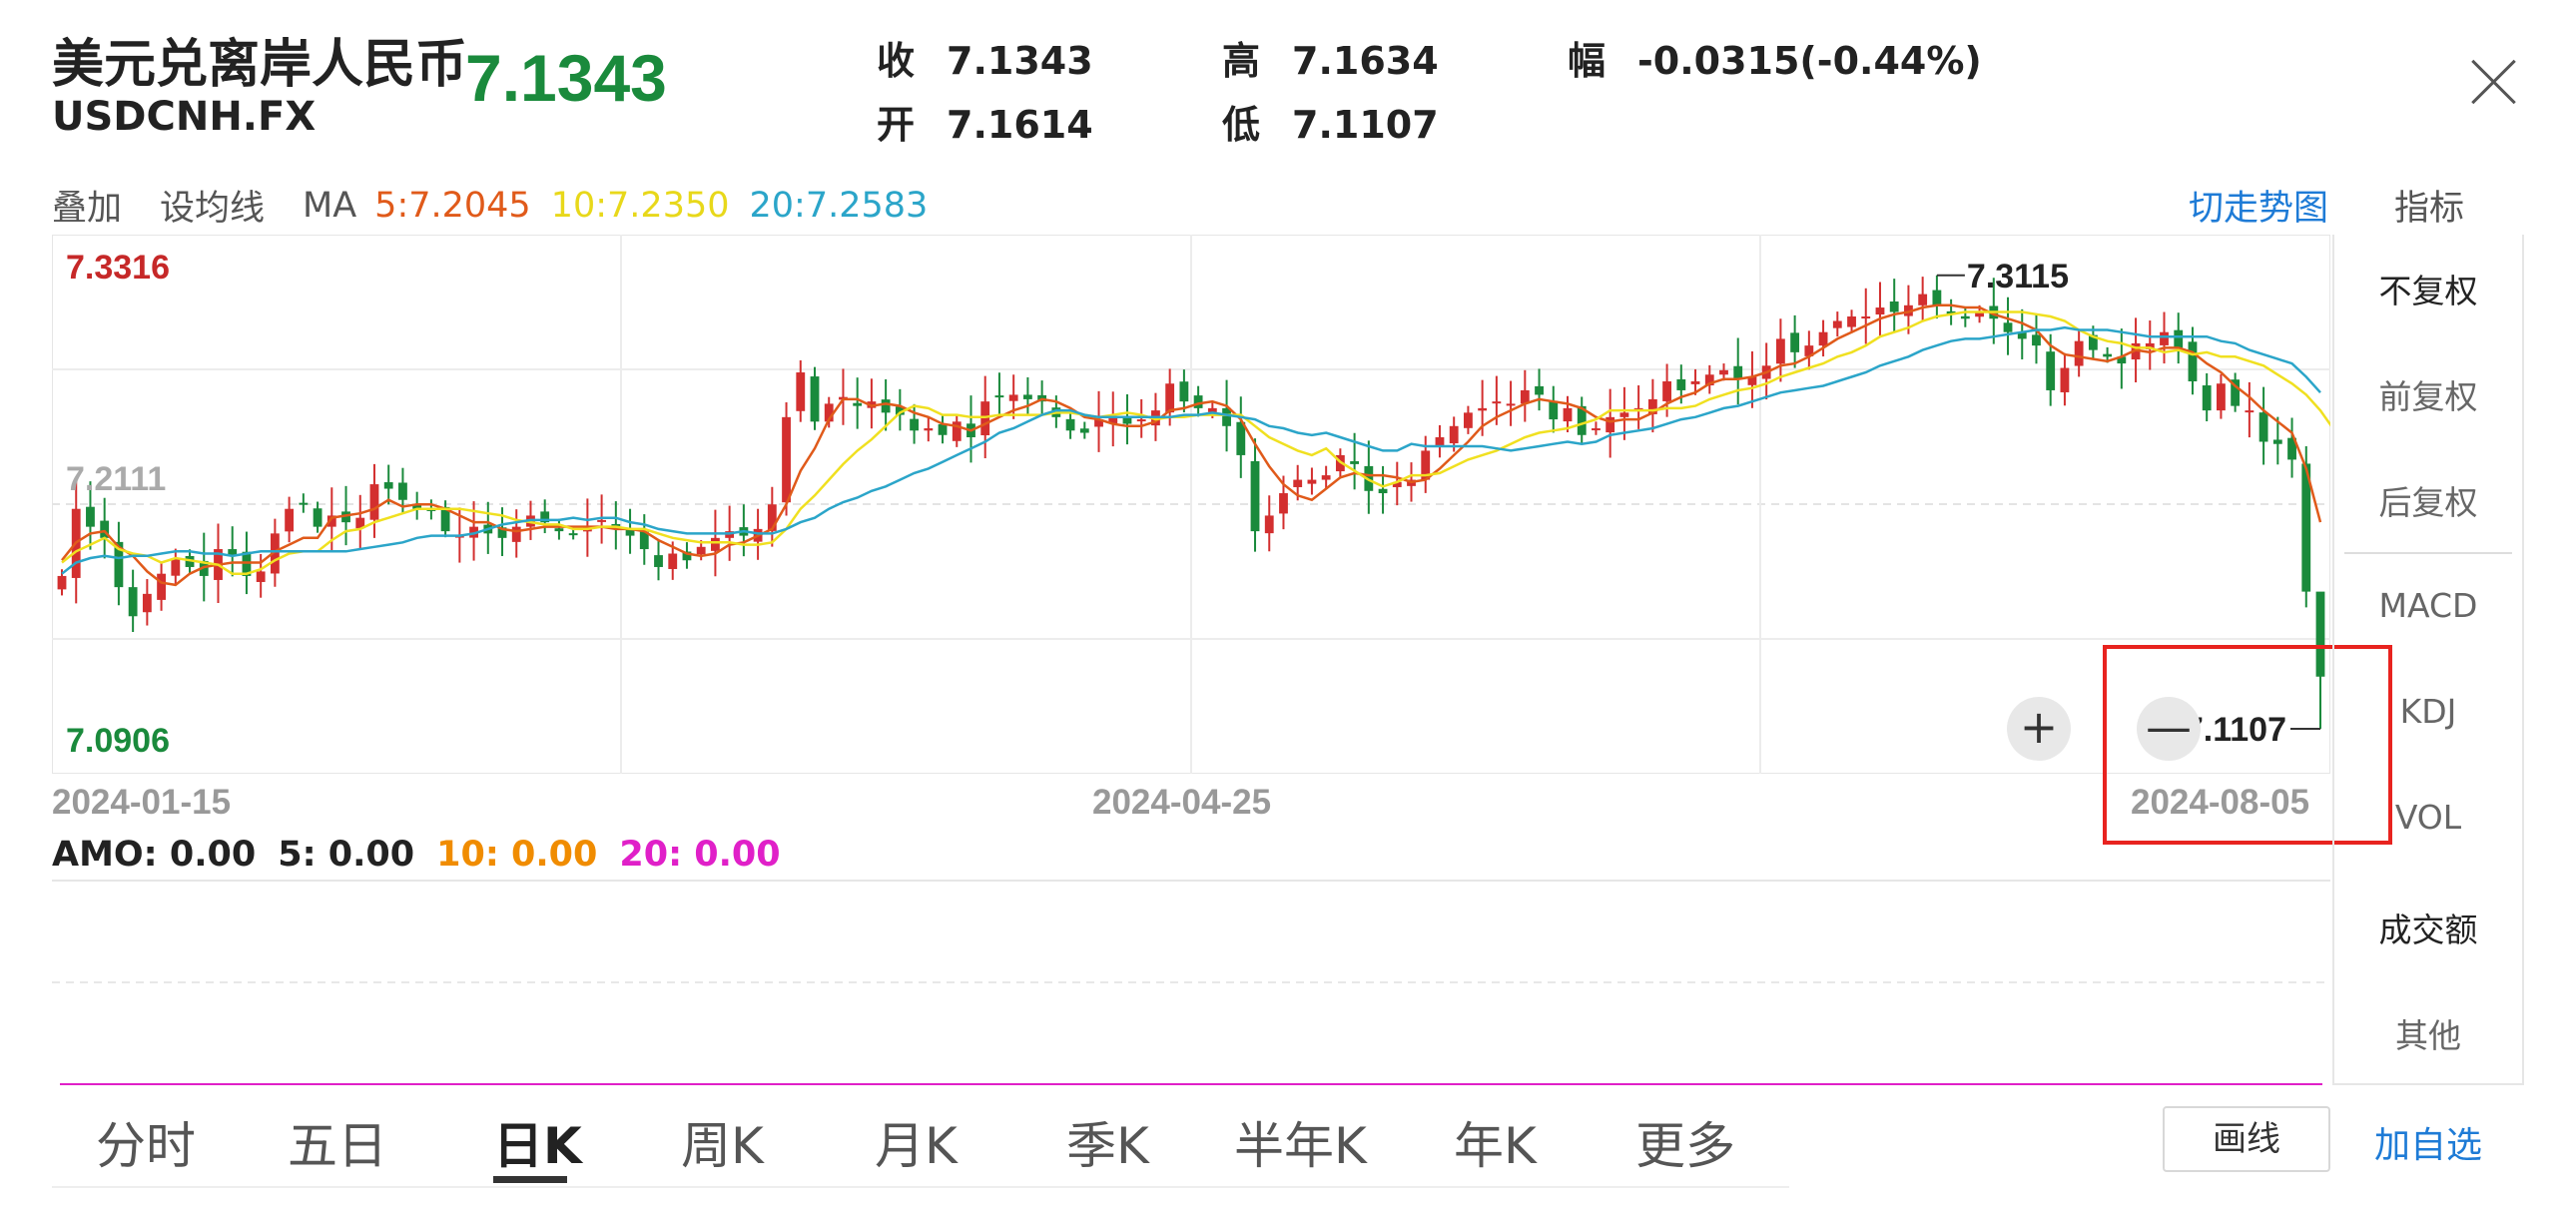  What do you see at coordinates (87, 205) in the screenshot?
I see `overlay-button: 叠加` at bounding box center [87, 205].